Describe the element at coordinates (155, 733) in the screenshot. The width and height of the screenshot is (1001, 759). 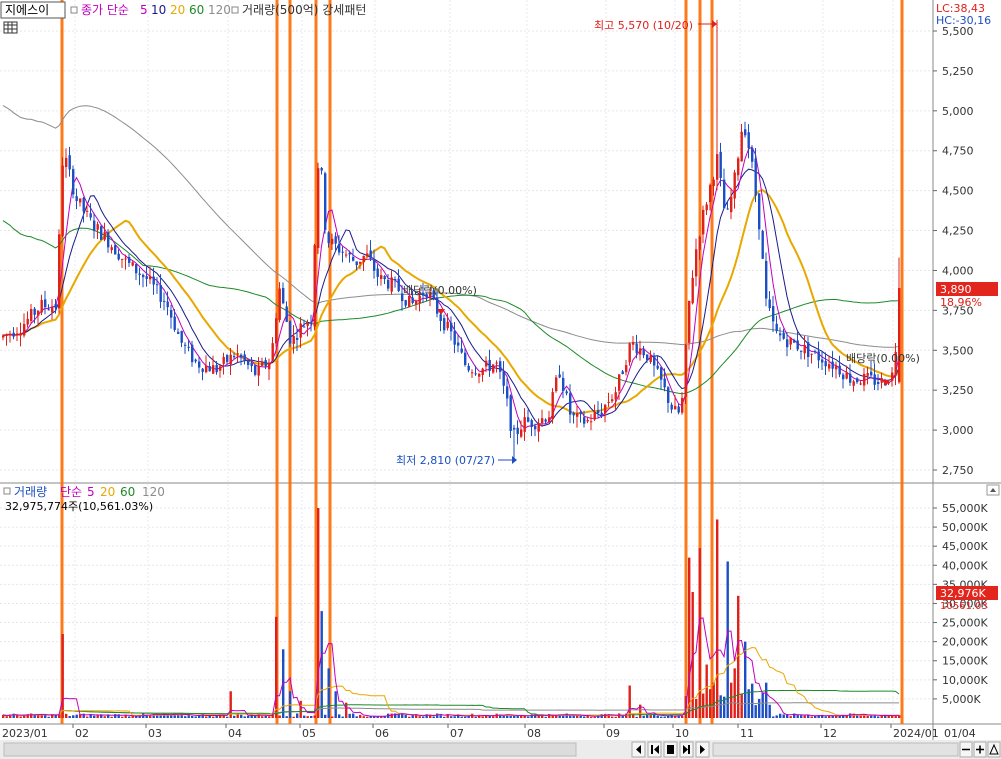
I see `x-axis-label: 03` at that location.